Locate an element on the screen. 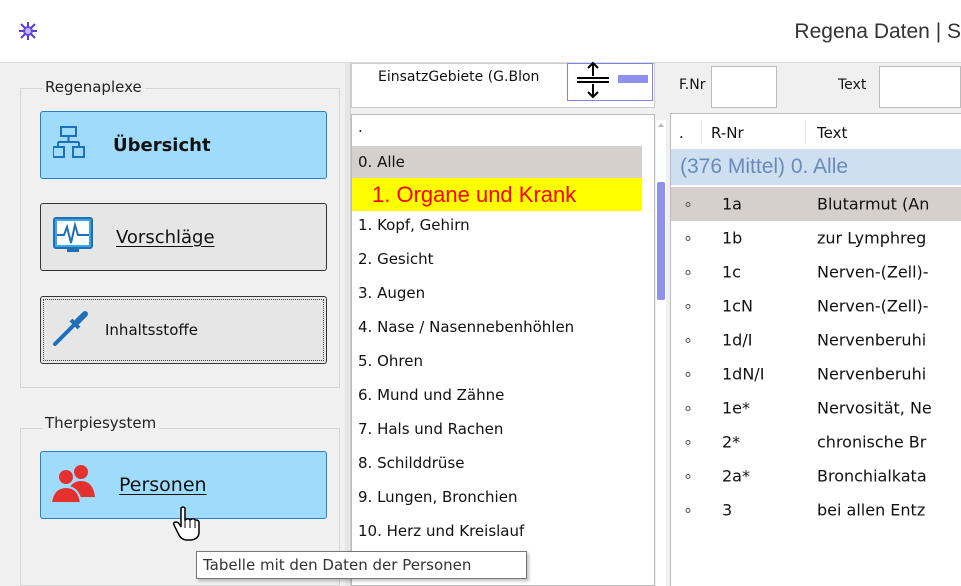 The width and height of the screenshot is (961, 586). uebersicht-button: Übersicht is located at coordinates (183, 145).